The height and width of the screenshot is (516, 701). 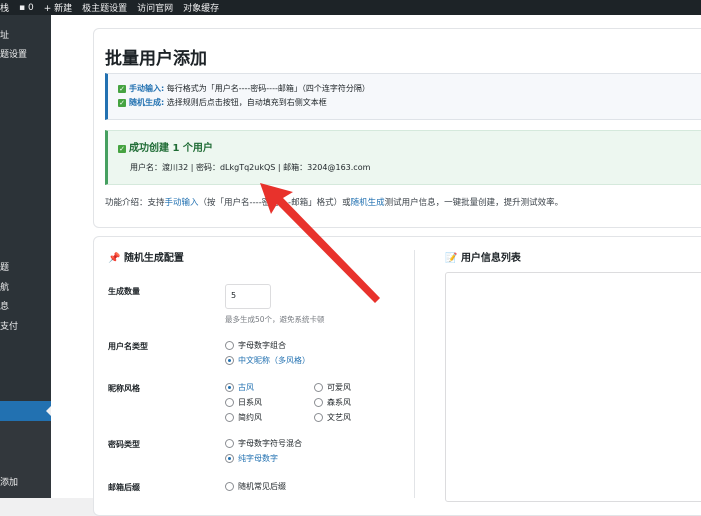 What do you see at coordinates (147, 88) in the screenshot?
I see `manual-label: 手动输入:` at bounding box center [147, 88].